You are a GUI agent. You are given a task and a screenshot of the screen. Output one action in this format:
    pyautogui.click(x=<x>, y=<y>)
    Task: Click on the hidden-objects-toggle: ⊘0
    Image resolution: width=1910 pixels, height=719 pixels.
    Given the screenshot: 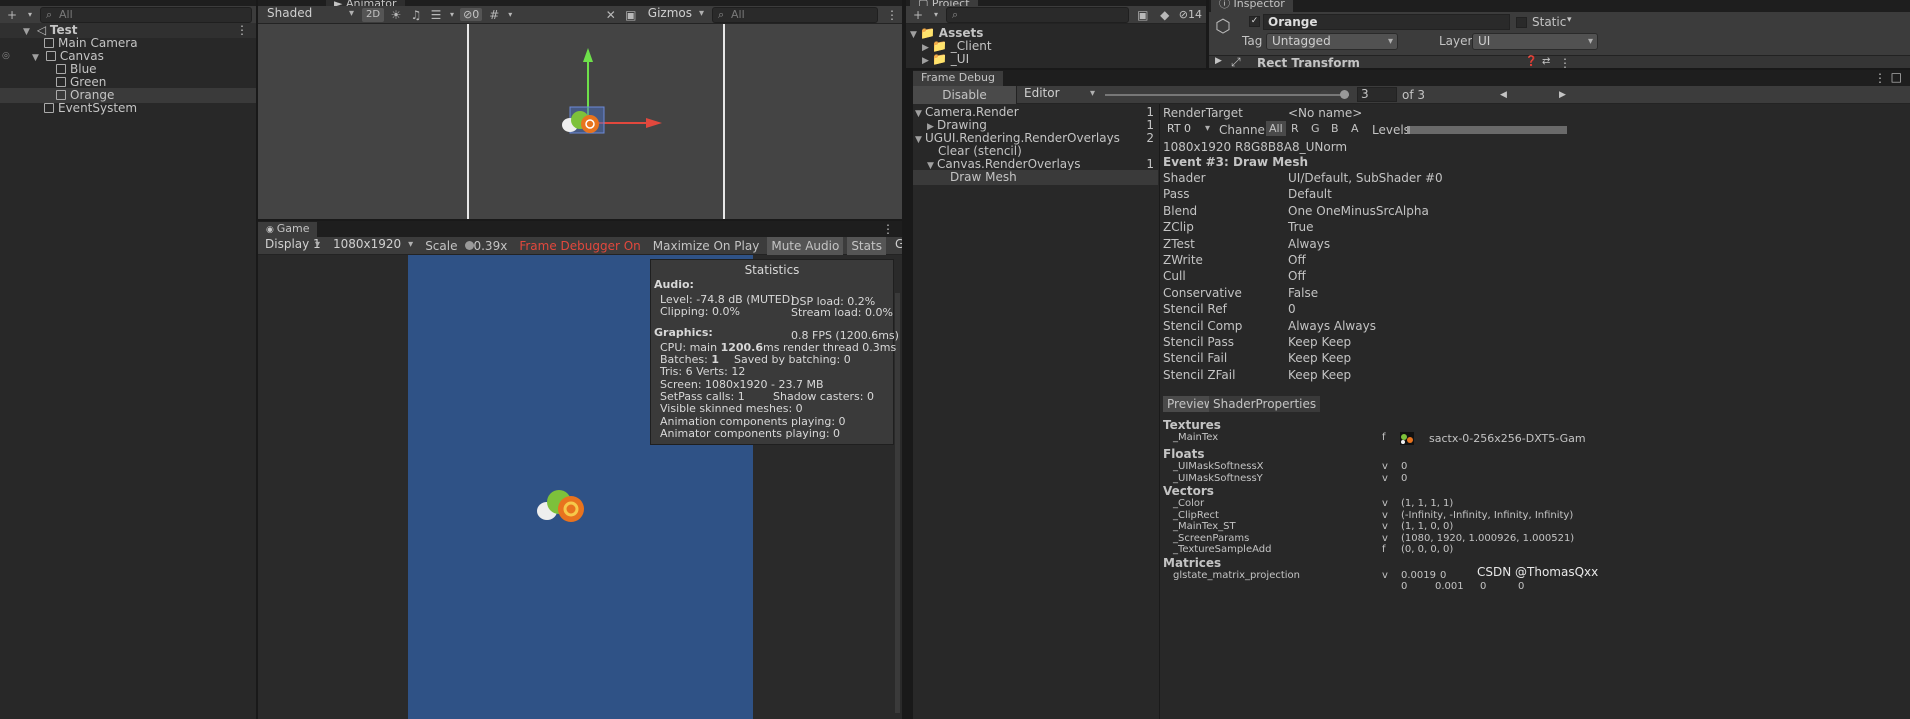 What is the action you would take?
    pyautogui.click(x=471, y=14)
    